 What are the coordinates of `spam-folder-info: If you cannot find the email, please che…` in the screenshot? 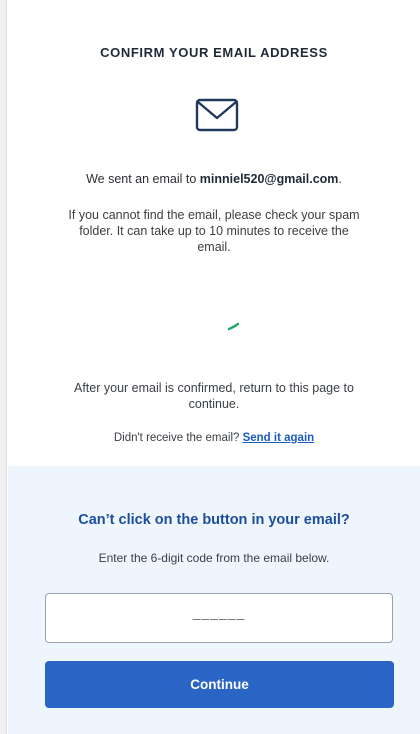 It's located at (214, 231).